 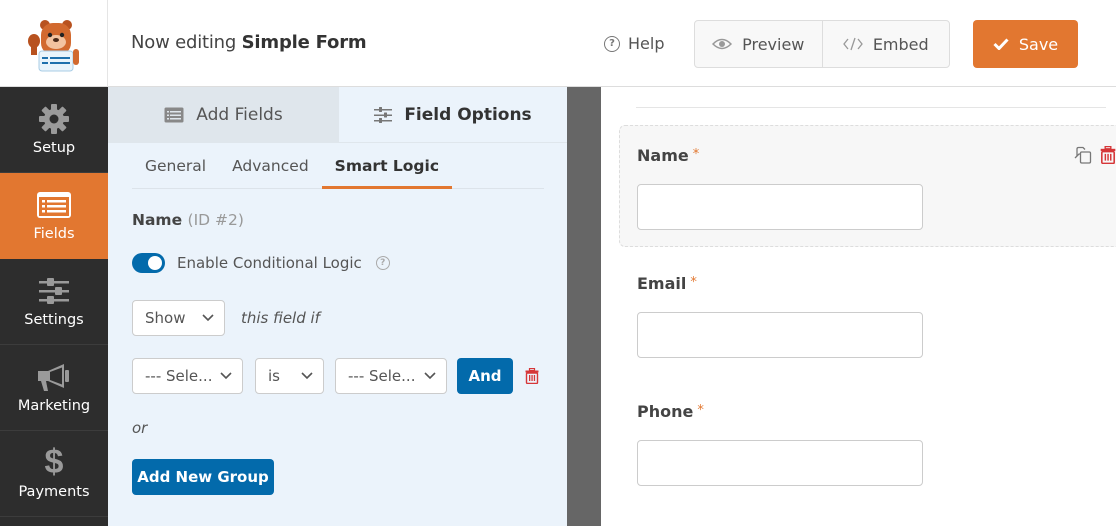 What do you see at coordinates (148, 263) in the screenshot?
I see `conditional-logic-toggle` at bounding box center [148, 263].